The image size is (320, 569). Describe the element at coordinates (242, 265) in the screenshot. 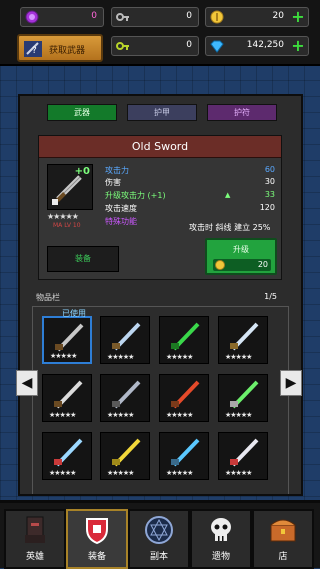

I see `upgrade-cost: 20` at that location.